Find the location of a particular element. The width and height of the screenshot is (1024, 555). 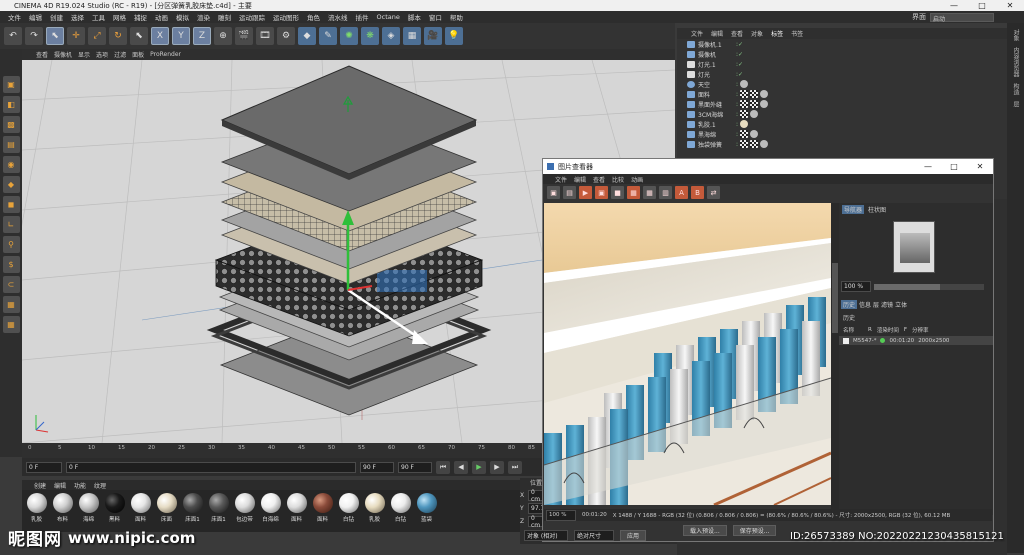

tab-filter: 滤镜 is located at coordinates (887, 304).